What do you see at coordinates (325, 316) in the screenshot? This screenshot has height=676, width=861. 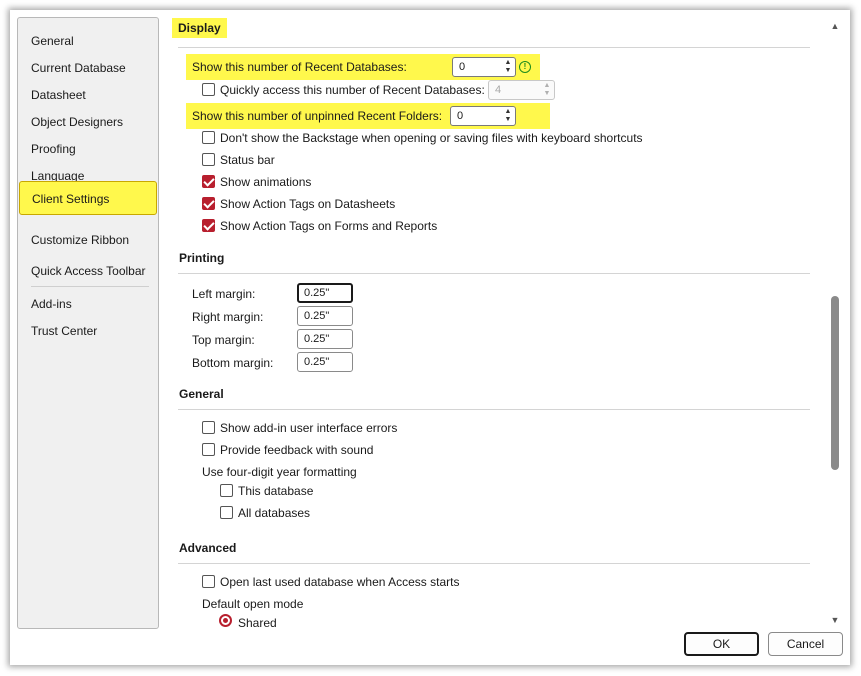 I see `right-margin-input: 0.25"` at bounding box center [325, 316].